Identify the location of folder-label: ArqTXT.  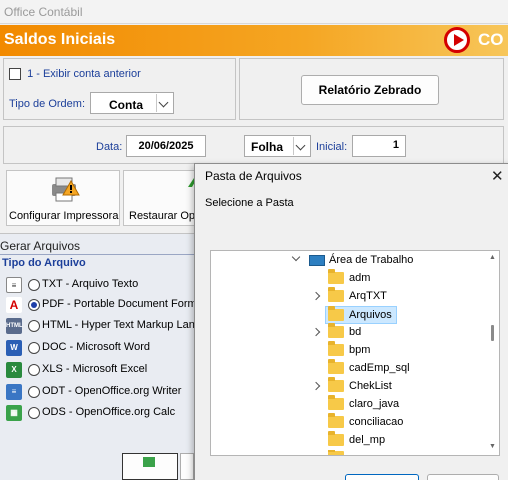
(368, 296).